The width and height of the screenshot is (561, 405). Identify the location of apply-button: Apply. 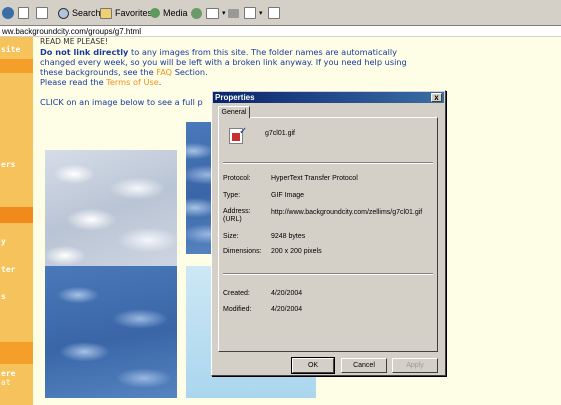
(415, 365).